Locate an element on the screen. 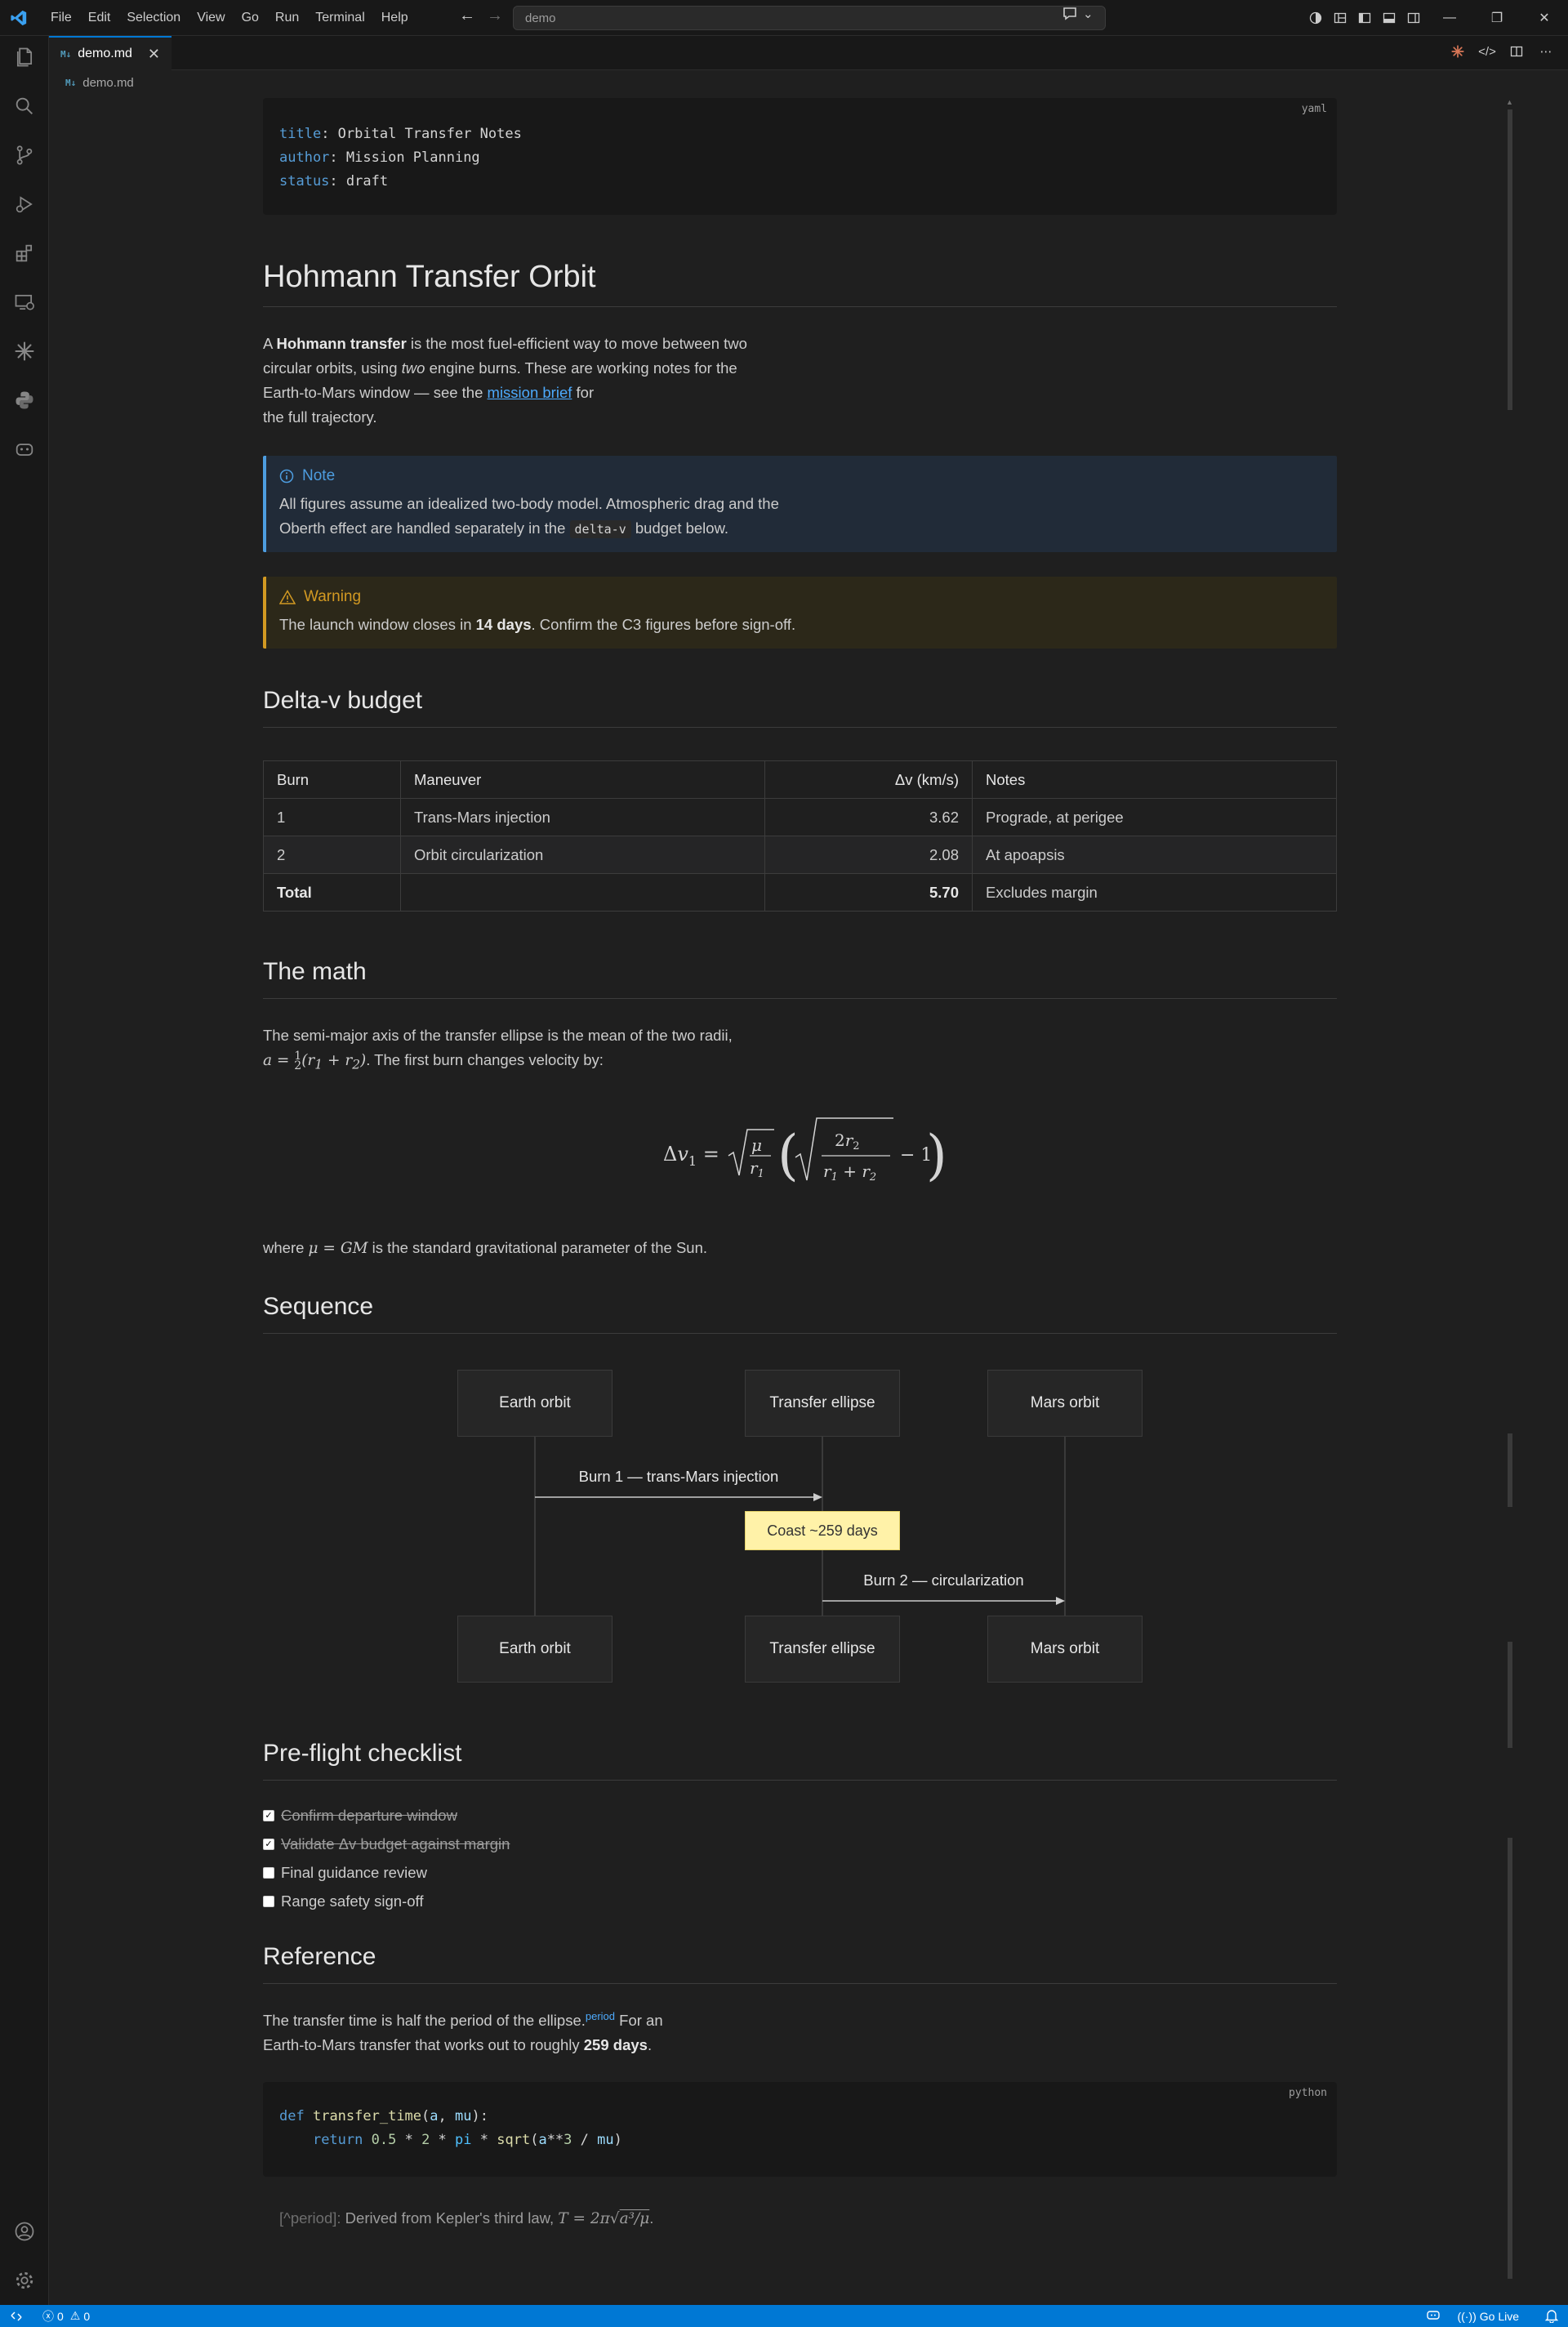  table-cell: 2 is located at coordinates (332, 855).